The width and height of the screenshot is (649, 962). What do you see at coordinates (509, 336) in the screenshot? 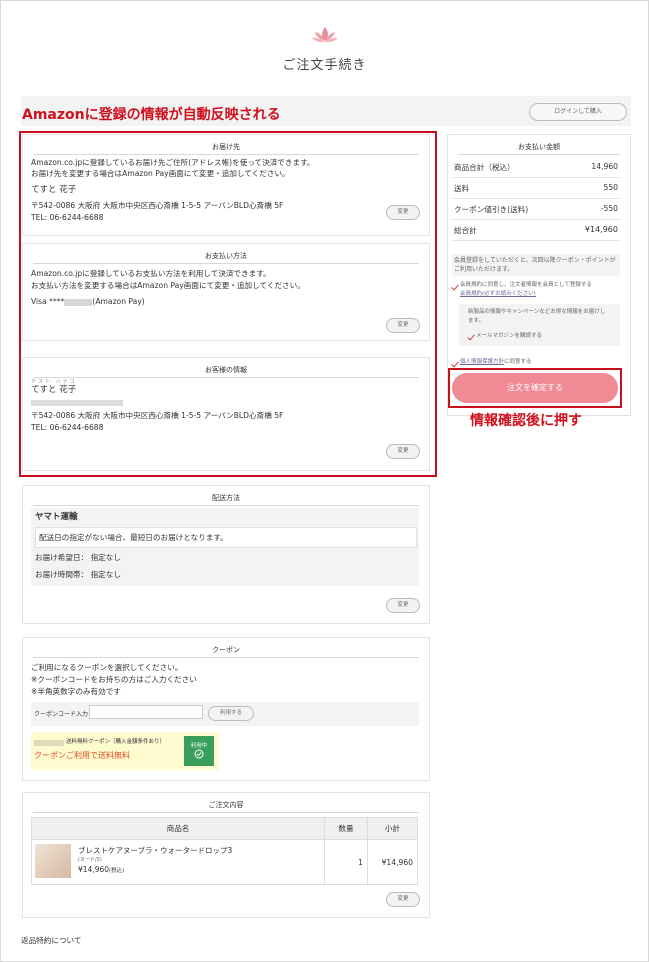
I see `newsletter-label: メールマガジンを購読する` at bounding box center [509, 336].